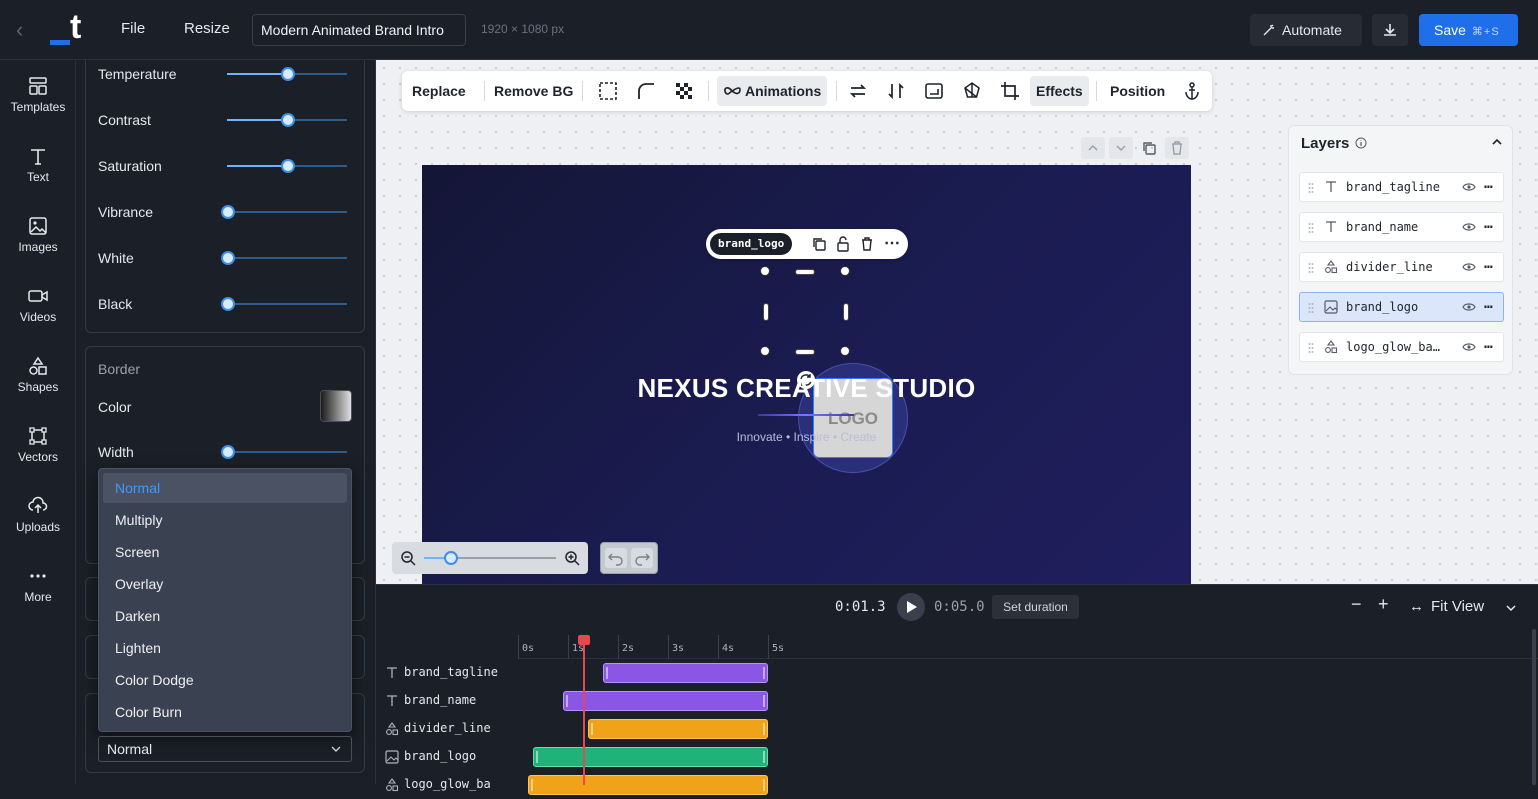  What do you see at coordinates (439, 91) in the screenshot?
I see `replace-button: Replace` at bounding box center [439, 91].